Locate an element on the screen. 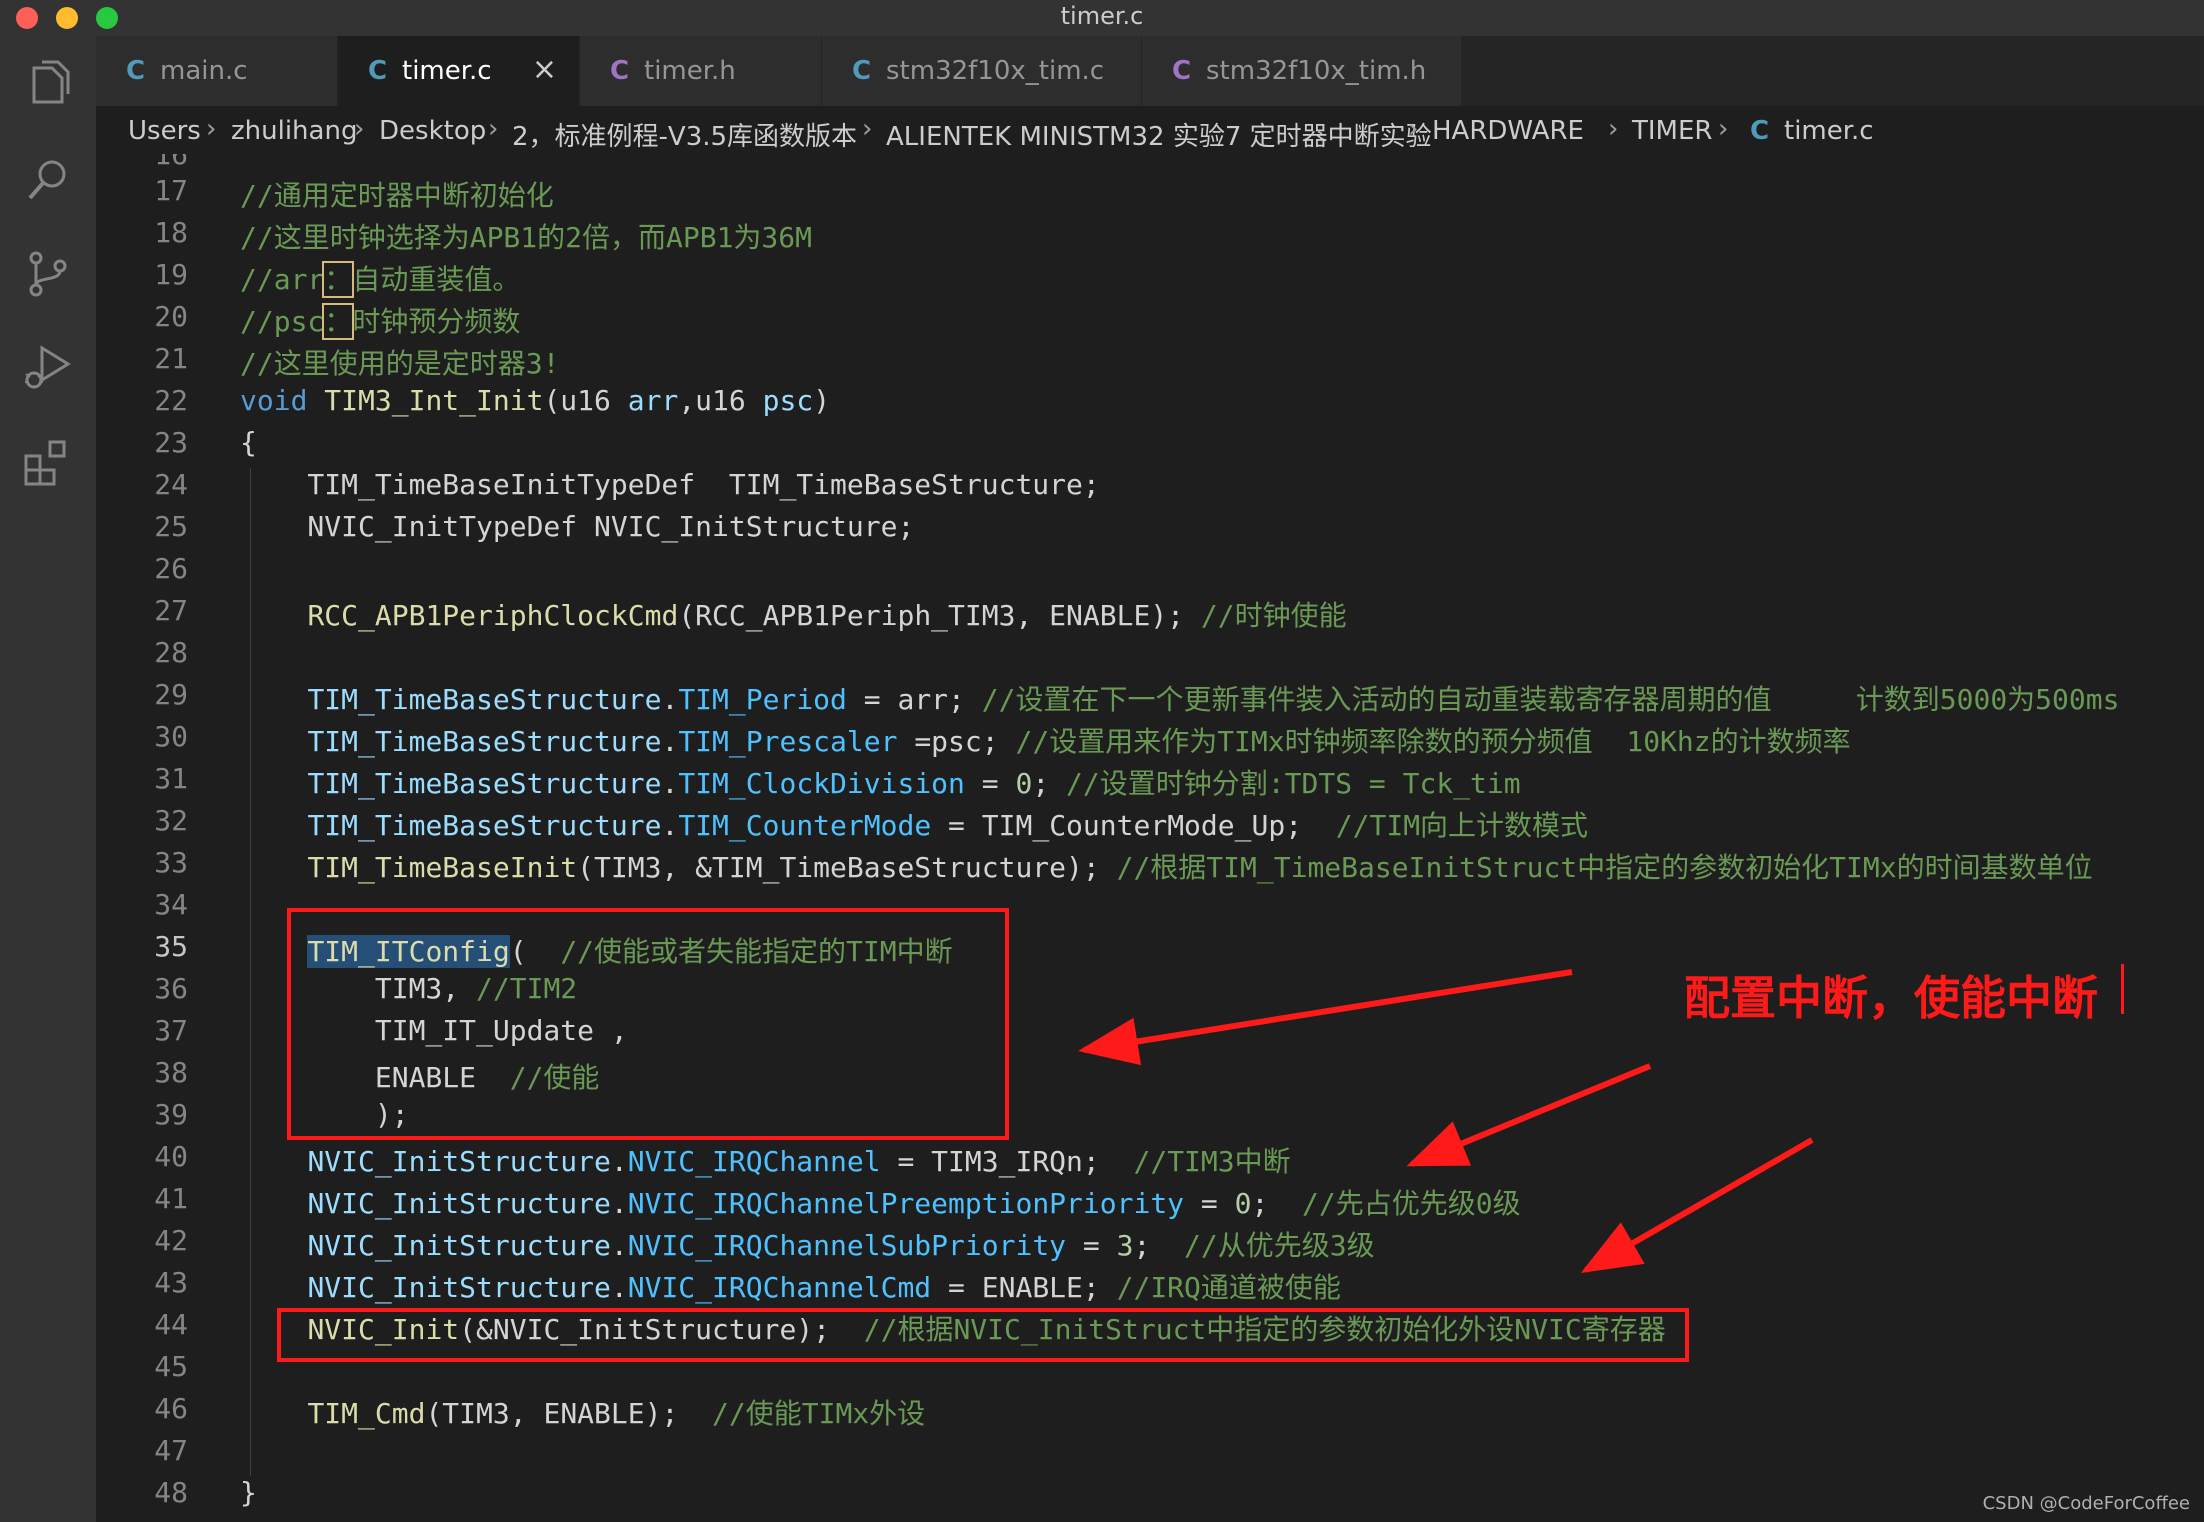 The image size is (2204, 1522). arrow-to-nvic-irqchannel is located at coordinates (1529, 1115).